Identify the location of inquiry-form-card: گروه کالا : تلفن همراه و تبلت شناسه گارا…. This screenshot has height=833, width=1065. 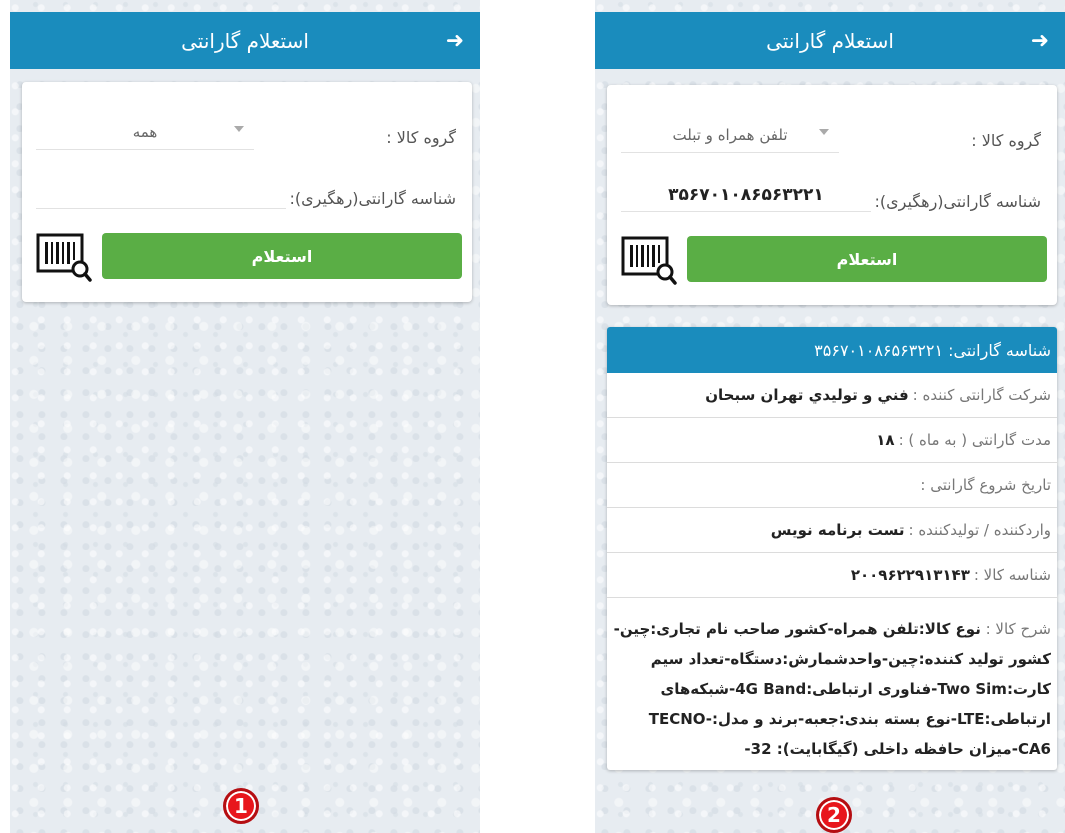
(832, 195).